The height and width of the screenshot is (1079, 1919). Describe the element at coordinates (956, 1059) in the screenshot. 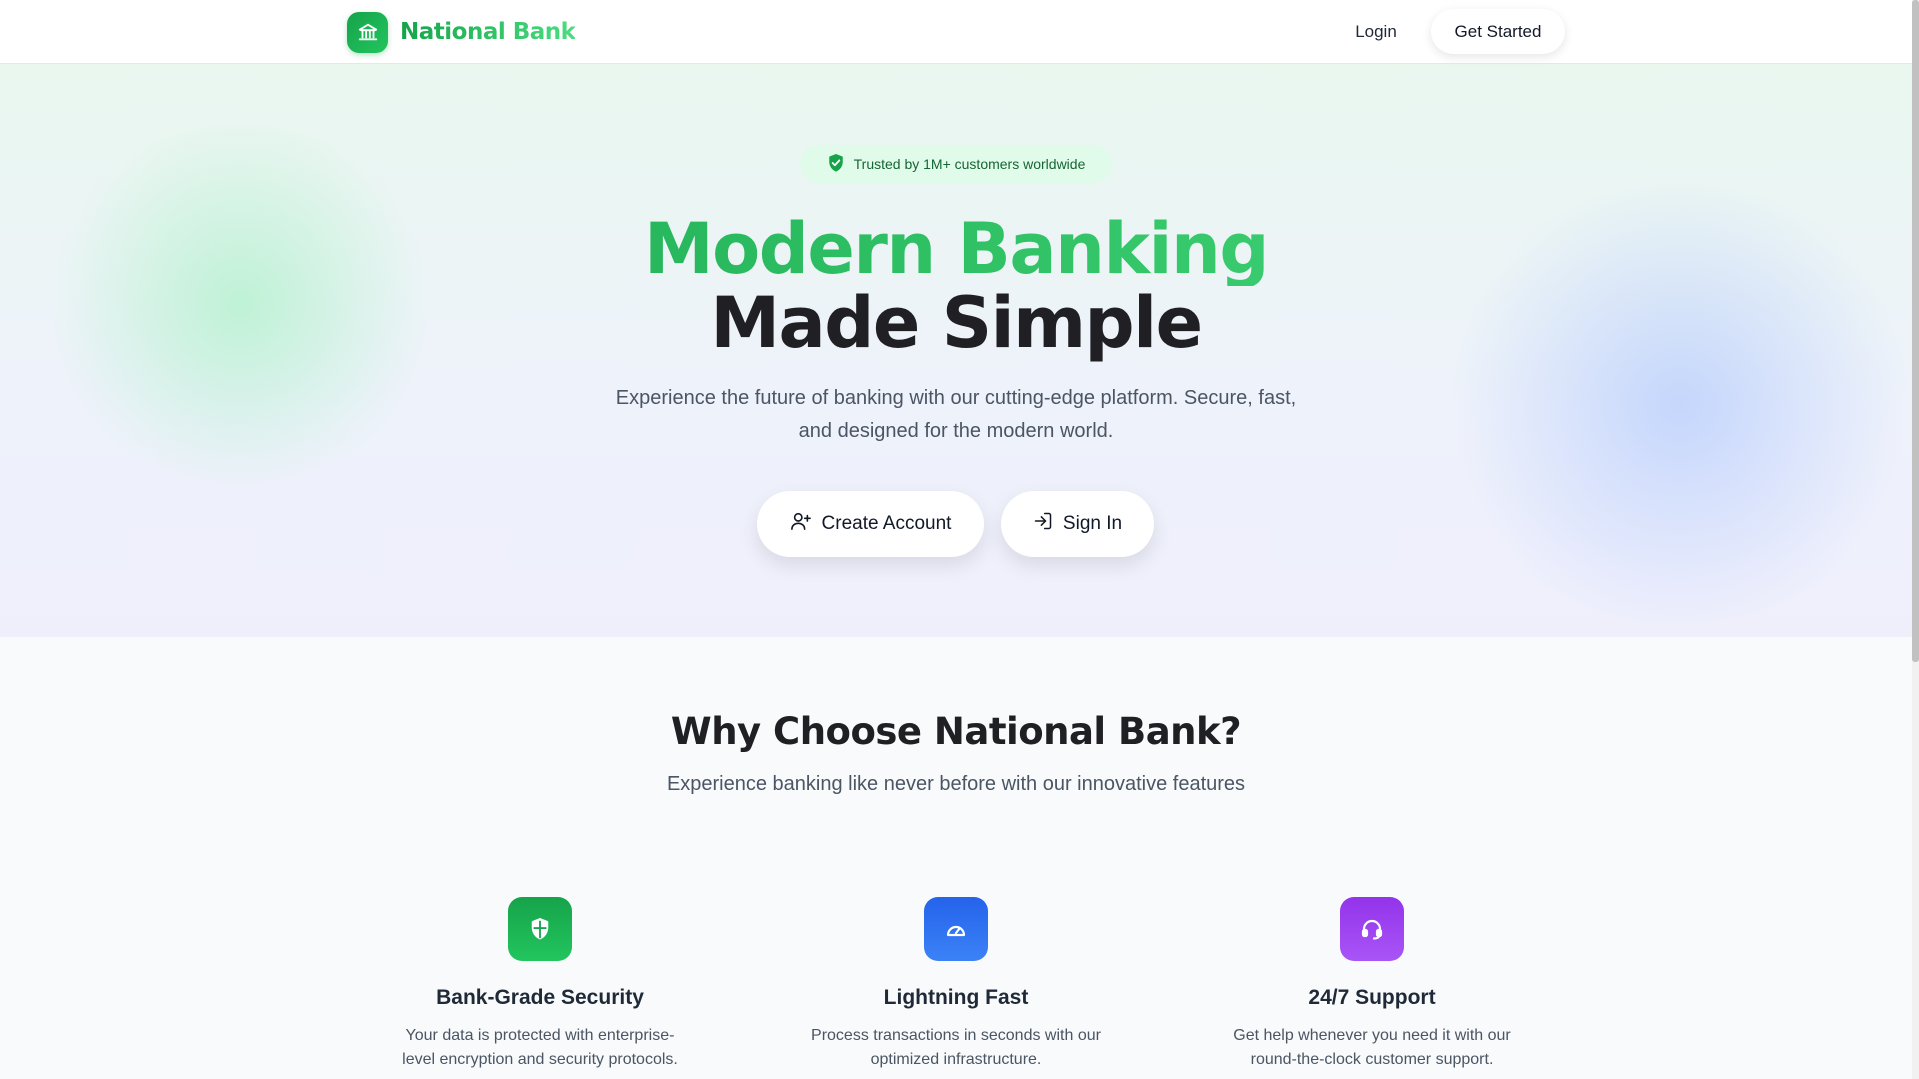

I see `feature-description-line-2: optimized infrastructure.` at that location.